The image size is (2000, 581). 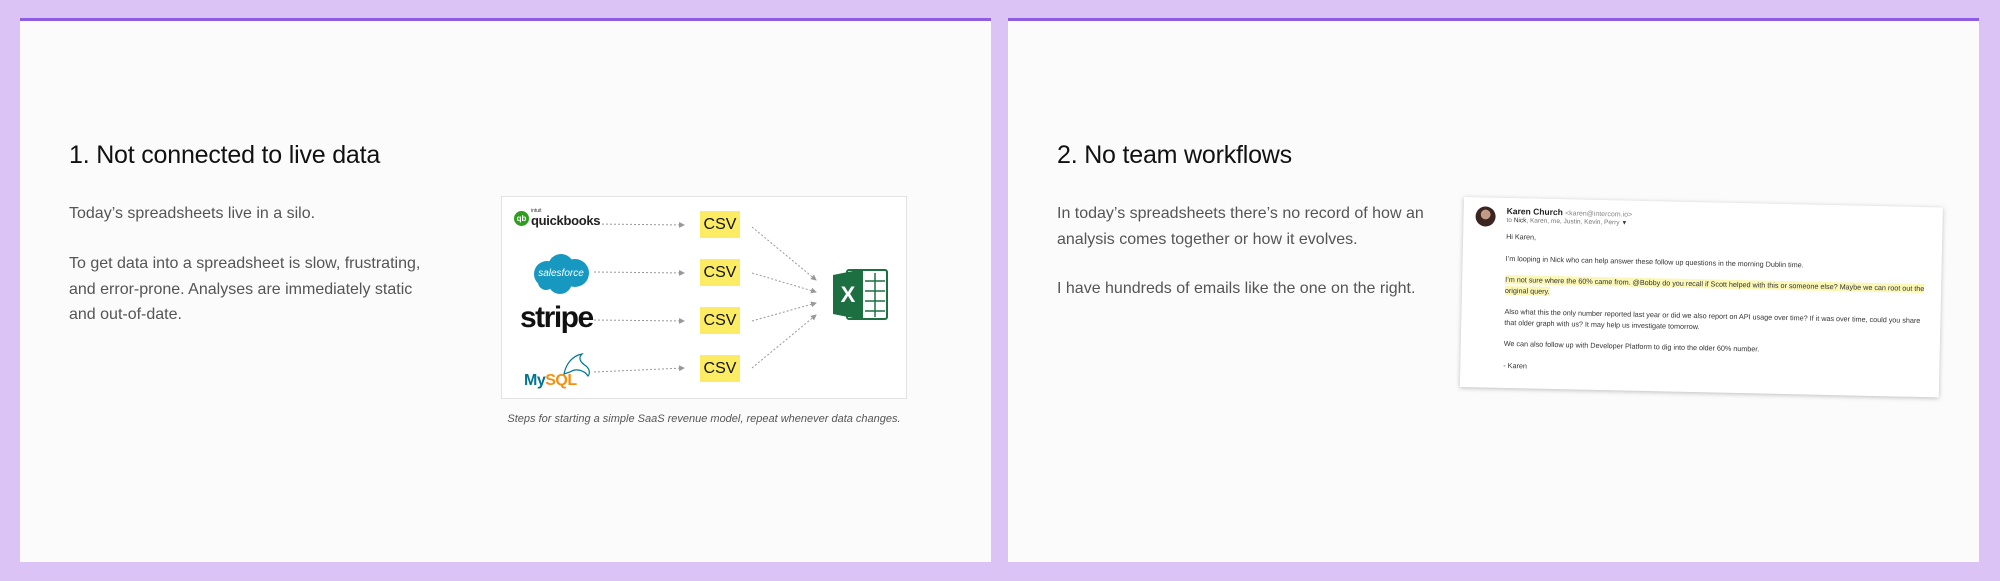 I want to click on salesforce-logo: salesforce, so click(x=561, y=273).